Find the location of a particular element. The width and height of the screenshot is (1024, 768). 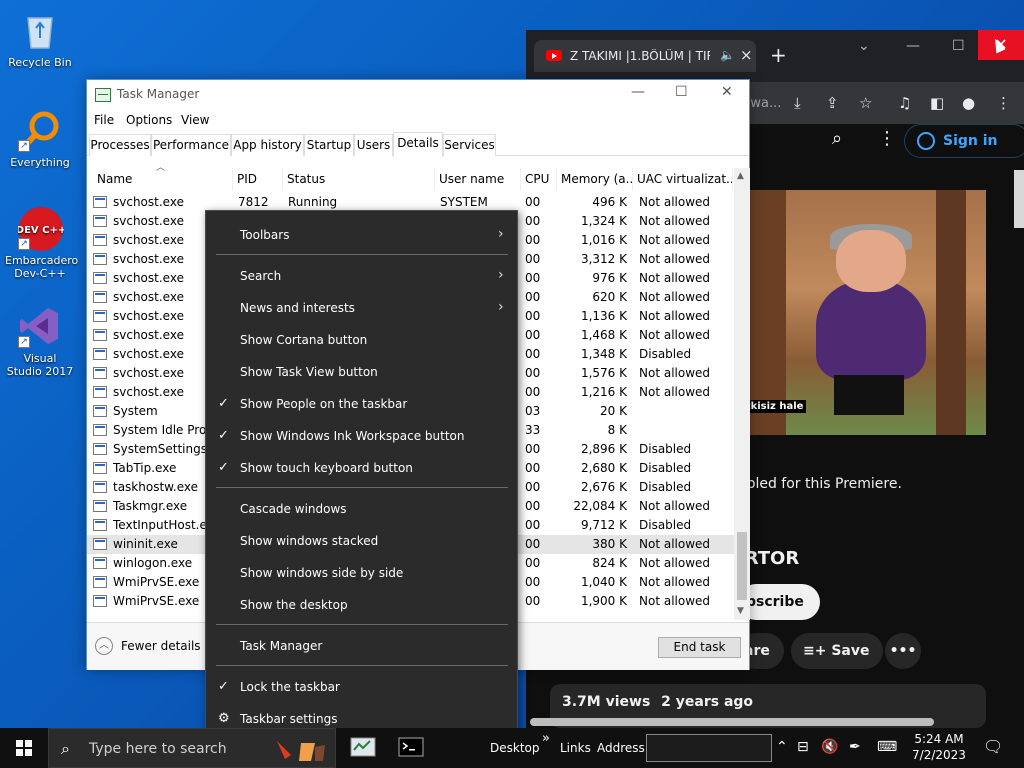

start-button is located at coordinates (24, 748).